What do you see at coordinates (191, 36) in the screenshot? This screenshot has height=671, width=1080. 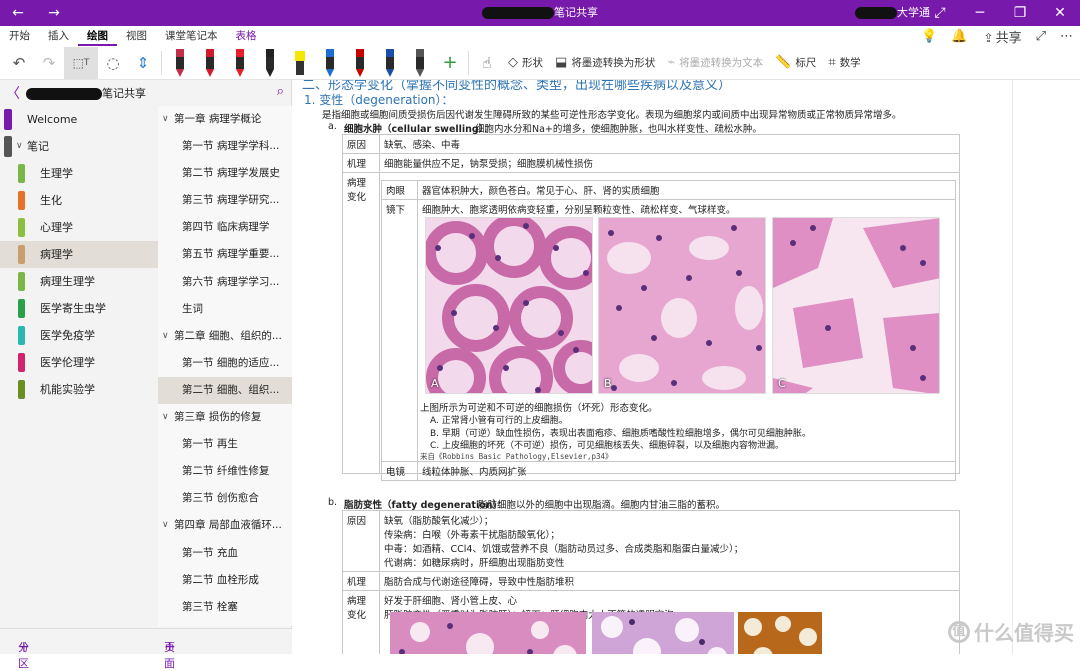 I see `tab-class-notebook: 课堂笔记本` at bounding box center [191, 36].